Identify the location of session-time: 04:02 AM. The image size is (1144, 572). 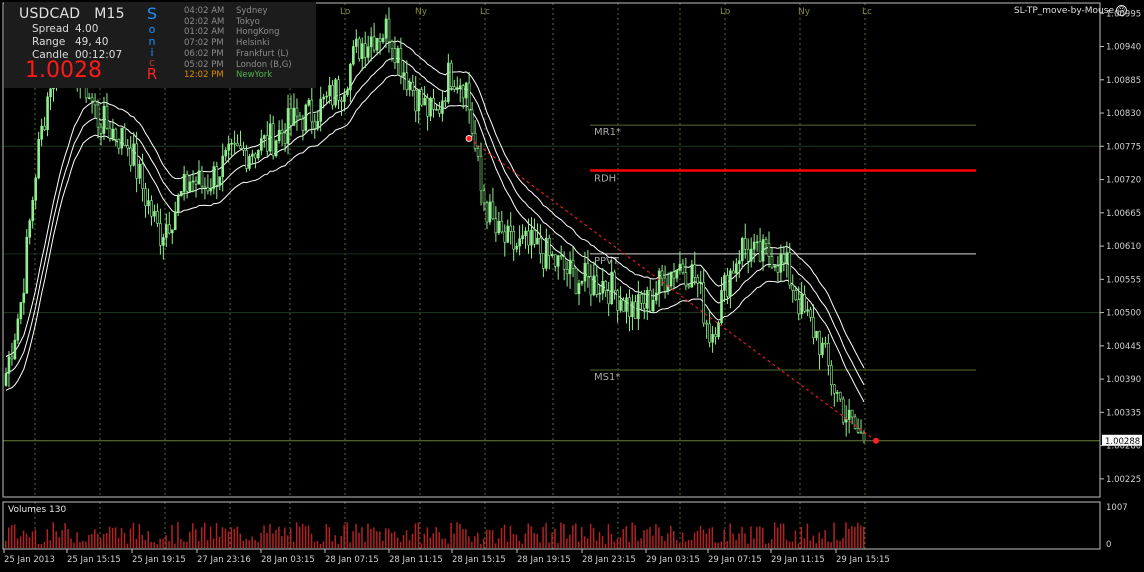
(204, 11).